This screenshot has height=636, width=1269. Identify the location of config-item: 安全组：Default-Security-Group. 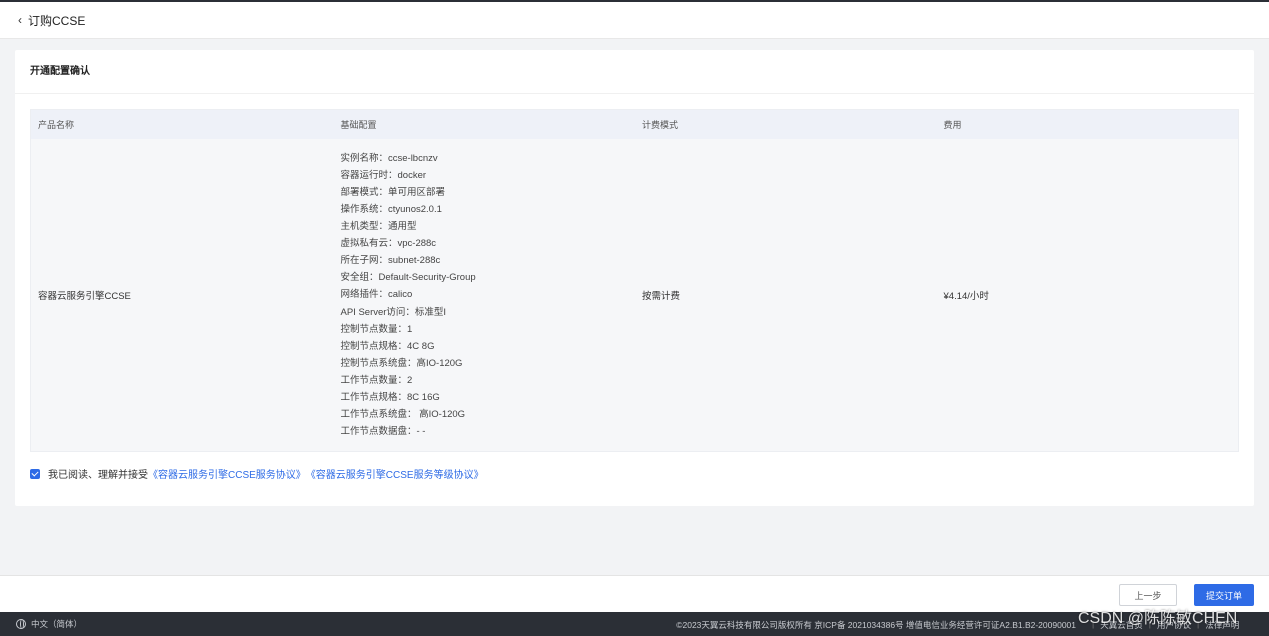
(408, 278).